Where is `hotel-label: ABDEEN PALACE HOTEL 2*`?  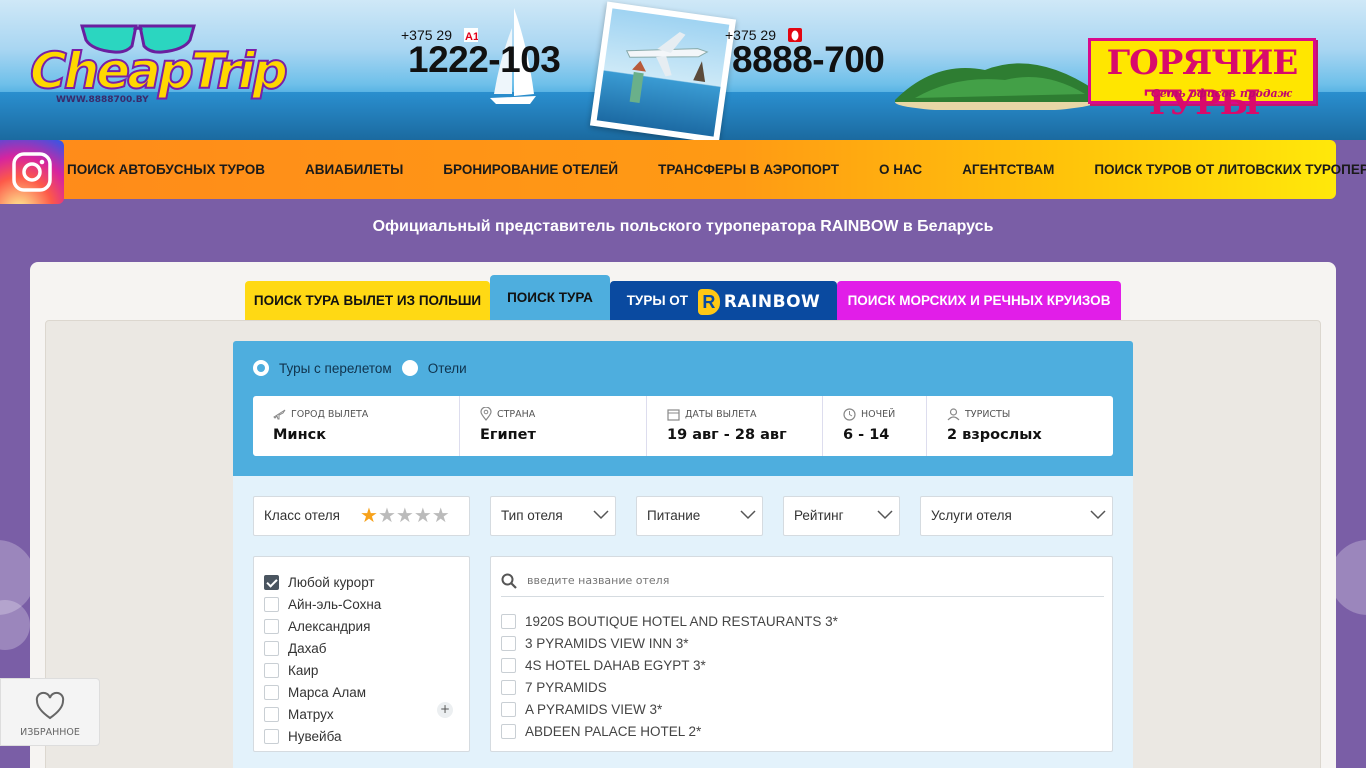 hotel-label: ABDEEN PALACE HOTEL 2* is located at coordinates (613, 731).